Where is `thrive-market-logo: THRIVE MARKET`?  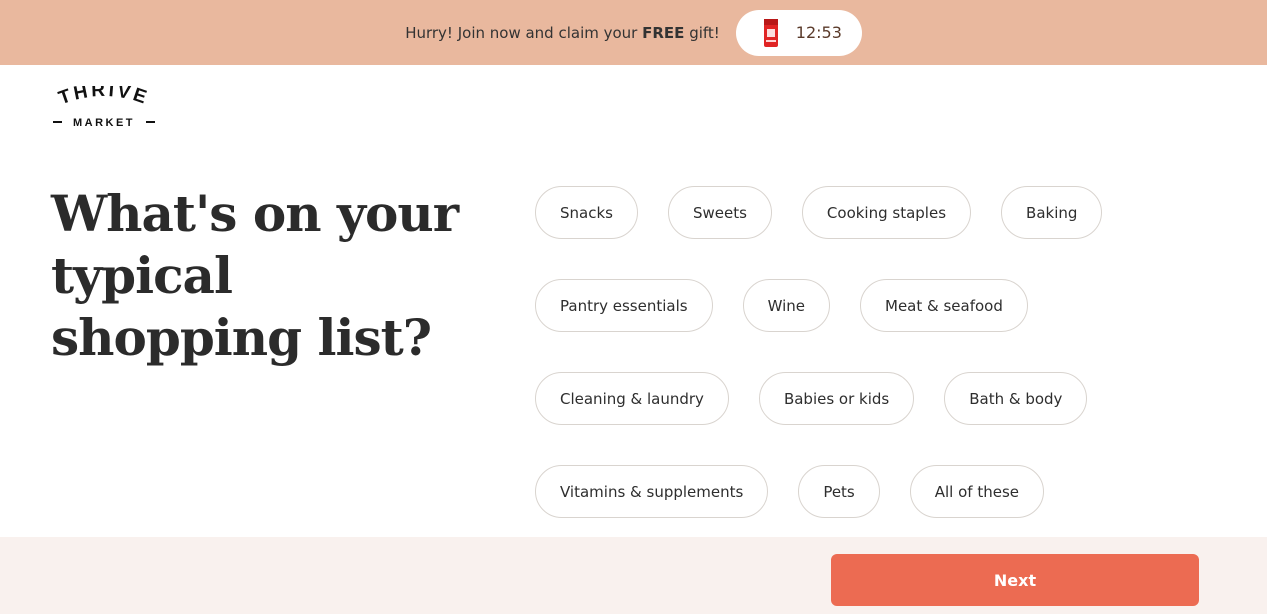
thrive-market-logo: THRIVE MARKET is located at coordinates (104, 105).